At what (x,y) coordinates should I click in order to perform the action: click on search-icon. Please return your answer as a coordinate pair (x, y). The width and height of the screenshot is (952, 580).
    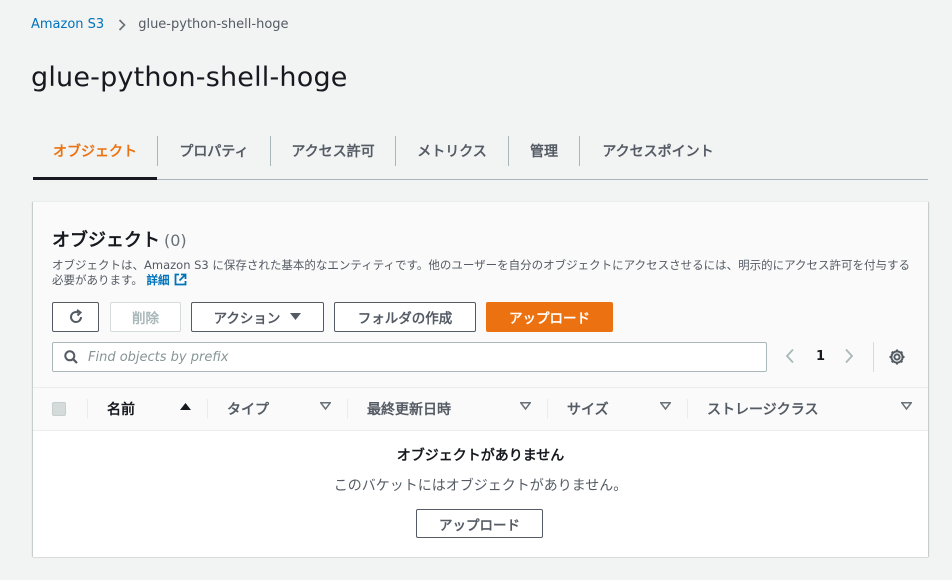
    Looking at the image, I should click on (71, 357).